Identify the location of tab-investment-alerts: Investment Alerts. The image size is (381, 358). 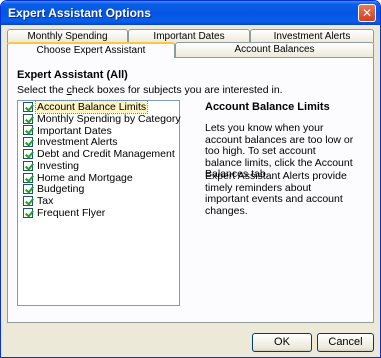
(312, 36).